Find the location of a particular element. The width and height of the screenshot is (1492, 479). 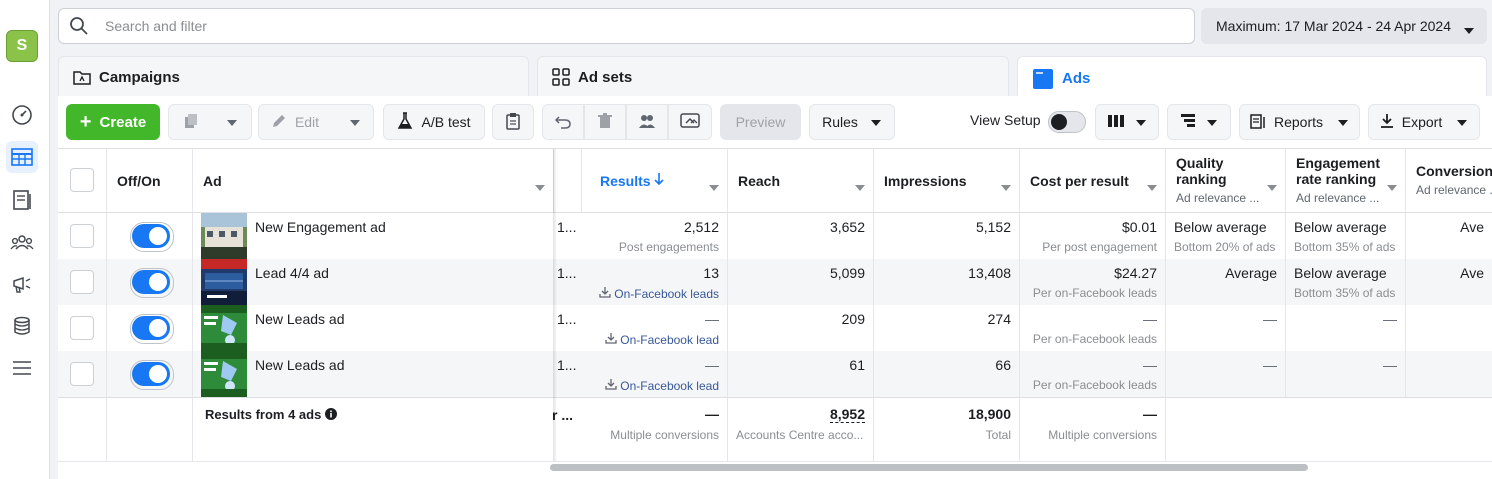

info-icon is located at coordinates (330, 414).